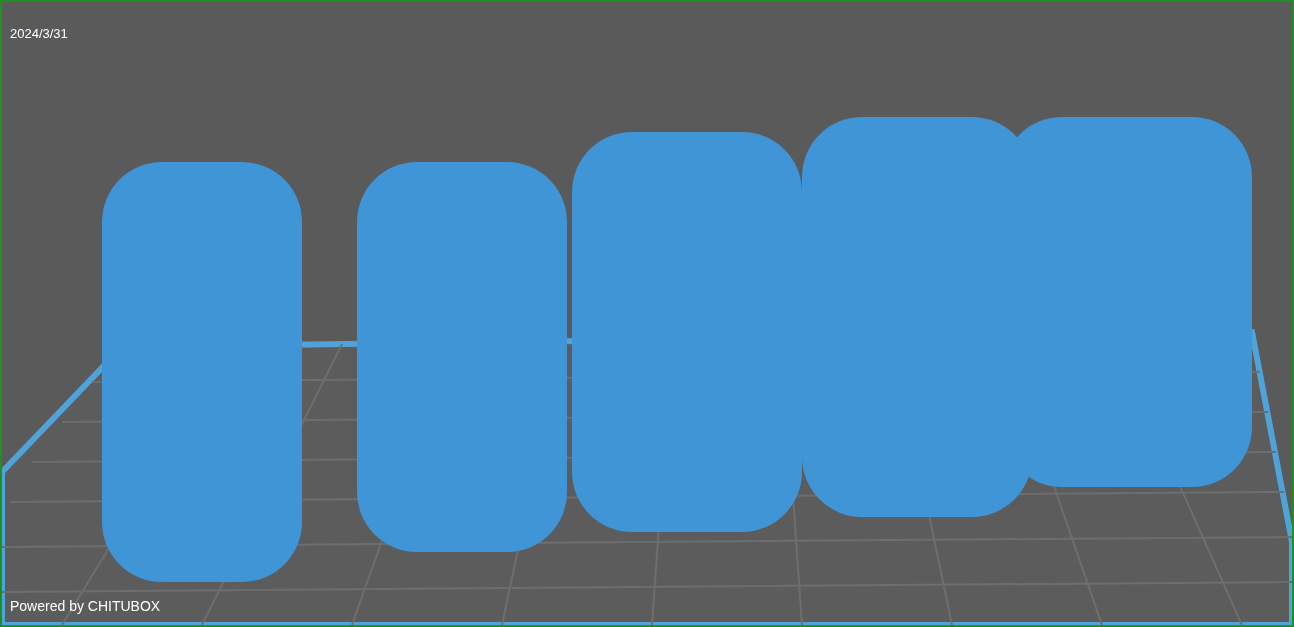 This screenshot has width=1294, height=627. What do you see at coordinates (85, 606) in the screenshot?
I see `powered-by-label: Powered by CHITUBOX` at bounding box center [85, 606].